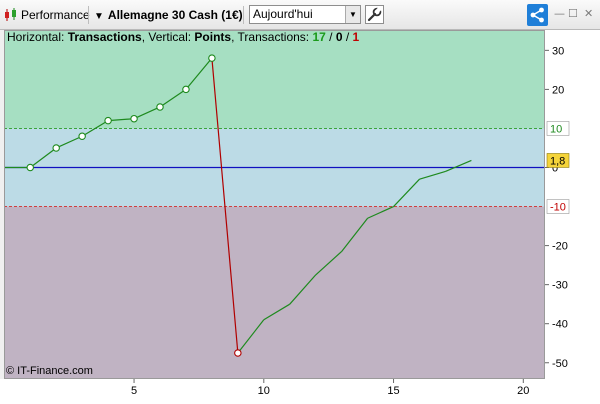 Image resolution: width=600 pixels, height=404 pixels. I want to click on y-tick-label: 20, so click(558, 90).